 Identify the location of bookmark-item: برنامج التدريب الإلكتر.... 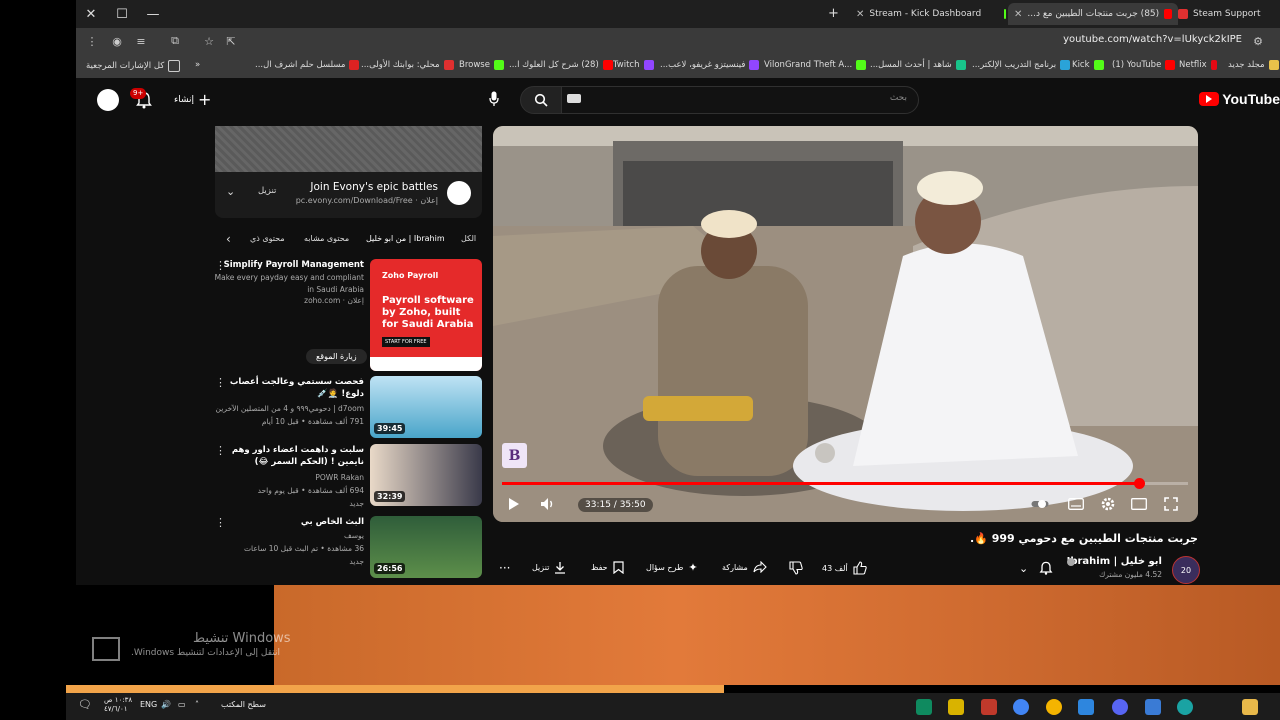
(1021, 65).